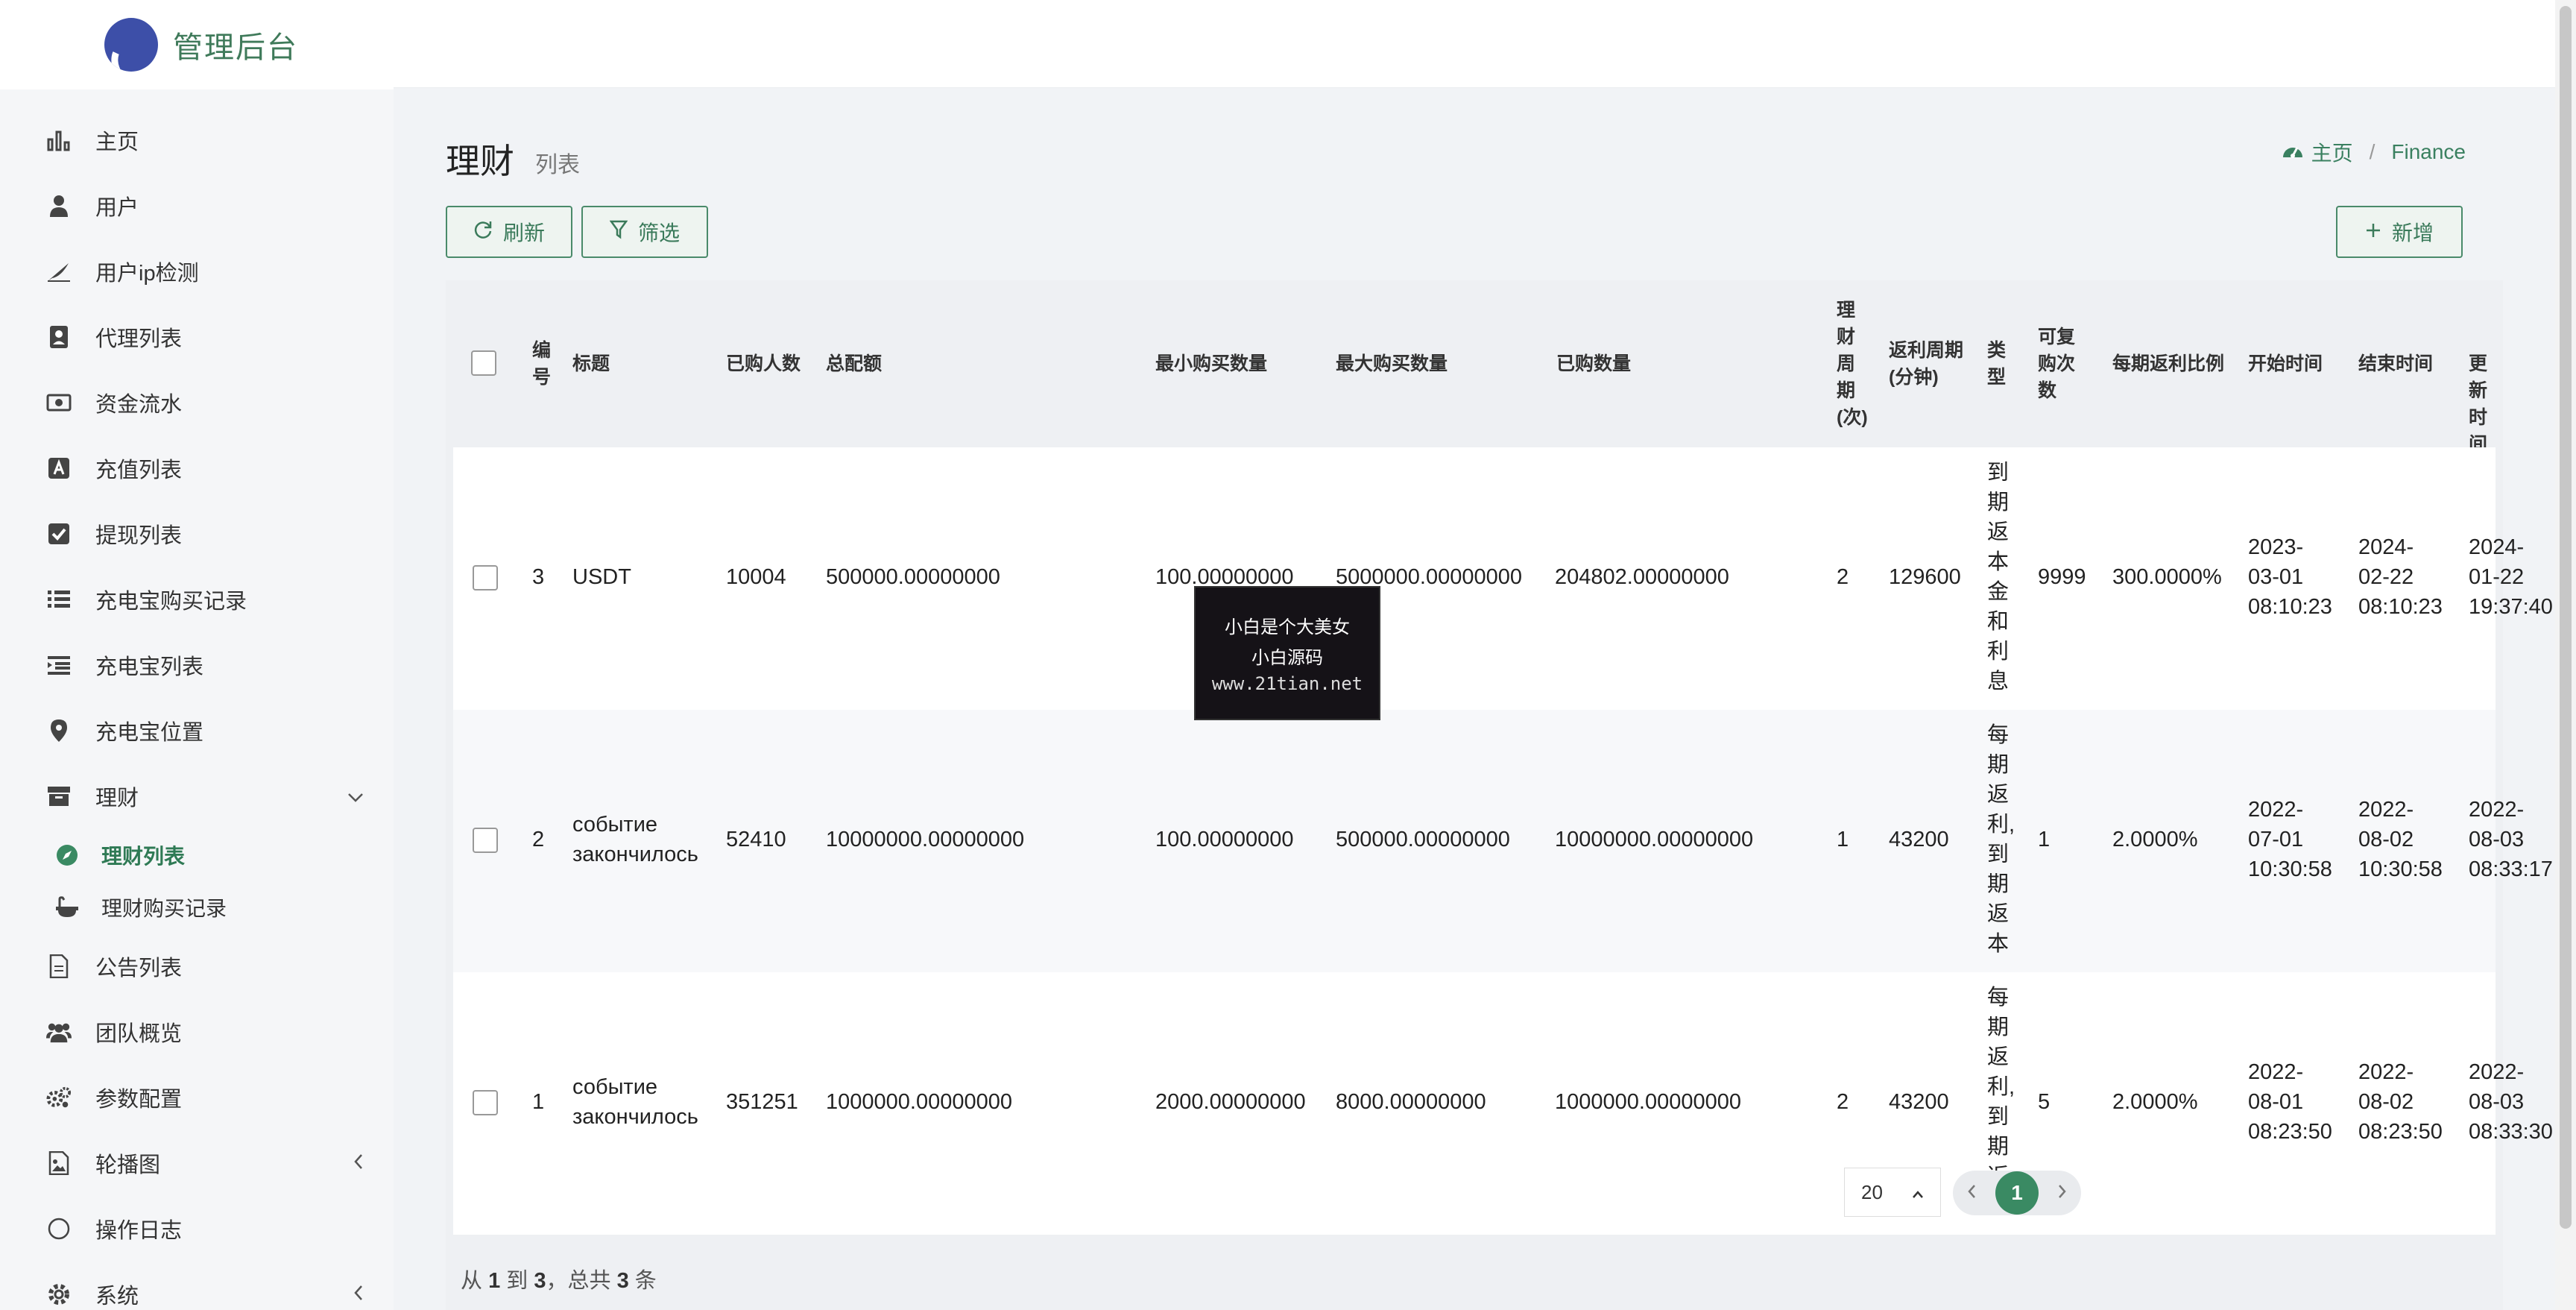 Image resolution: width=2576 pixels, height=1310 pixels. What do you see at coordinates (197, 730) in the screenshot?
I see `sidebar-item-powerbank-location: 充电宝位置` at bounding box center [197, 730].